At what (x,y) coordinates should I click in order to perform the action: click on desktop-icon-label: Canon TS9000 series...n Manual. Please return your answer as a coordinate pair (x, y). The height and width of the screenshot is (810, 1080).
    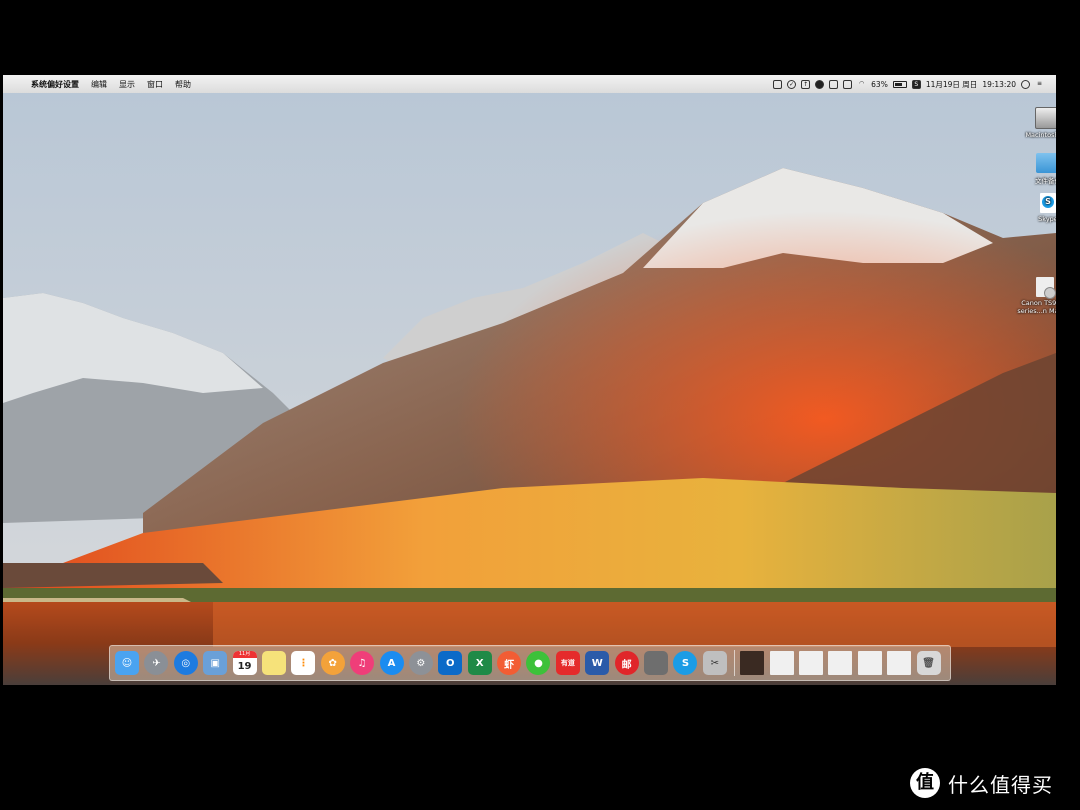
    Looking at the image, I should click on (1036, 307).